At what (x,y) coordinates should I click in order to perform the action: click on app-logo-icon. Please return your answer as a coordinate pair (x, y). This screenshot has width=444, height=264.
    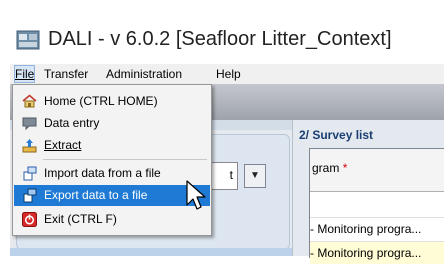
    Looking at the image, I should click on (28, 40).